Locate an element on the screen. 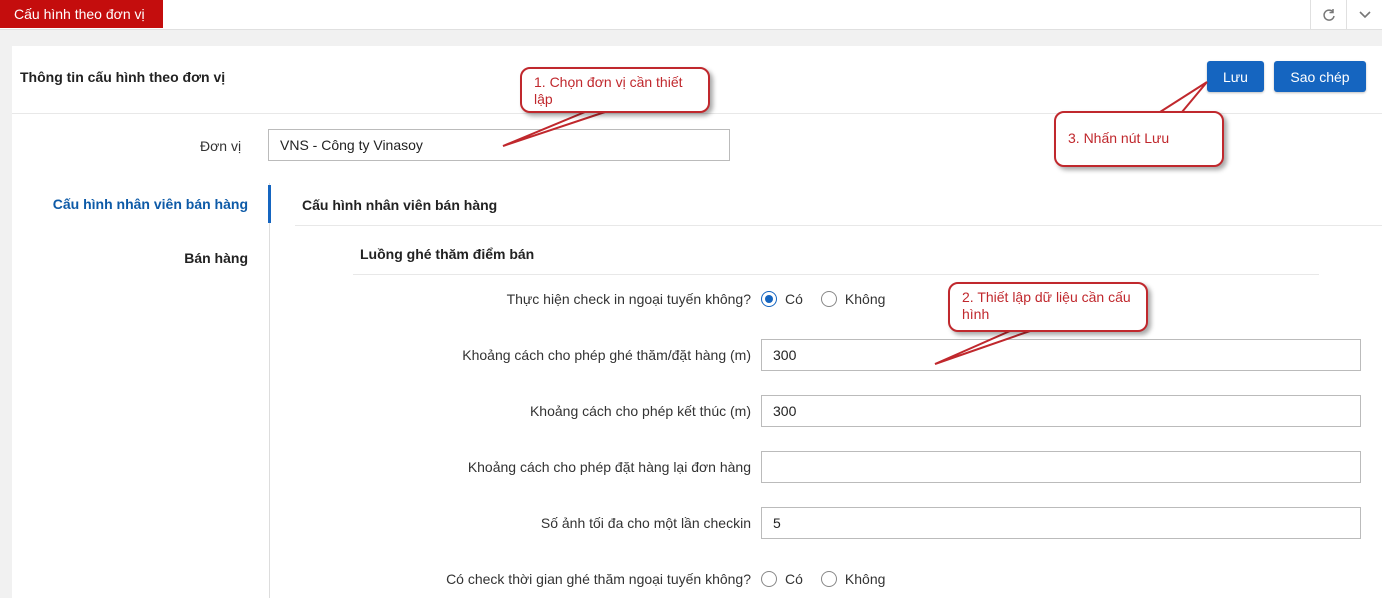 The height and width of the screenshot is (598, 1382). chevron-down-icon is located at coordinates (1364, 15).